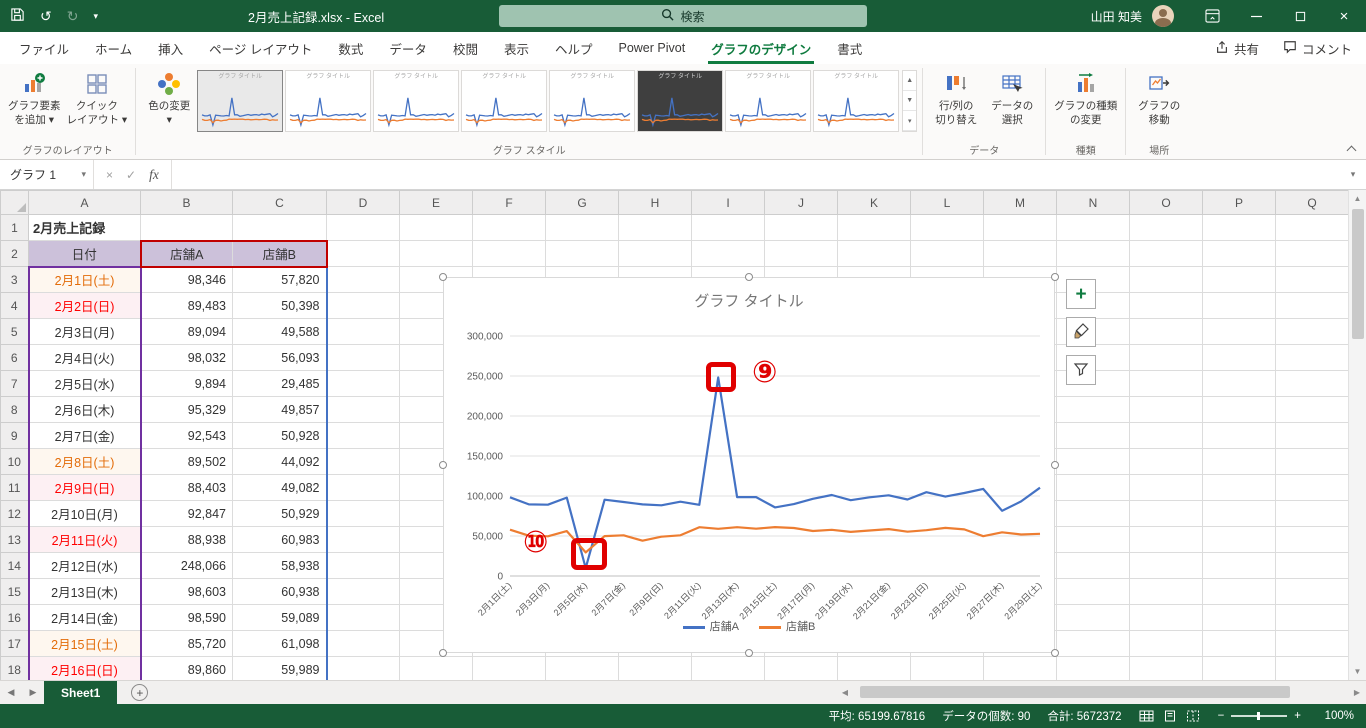 The width and height of the screenshot is (1366, 728). I want to click on cell-N15, so click(1093, 591).